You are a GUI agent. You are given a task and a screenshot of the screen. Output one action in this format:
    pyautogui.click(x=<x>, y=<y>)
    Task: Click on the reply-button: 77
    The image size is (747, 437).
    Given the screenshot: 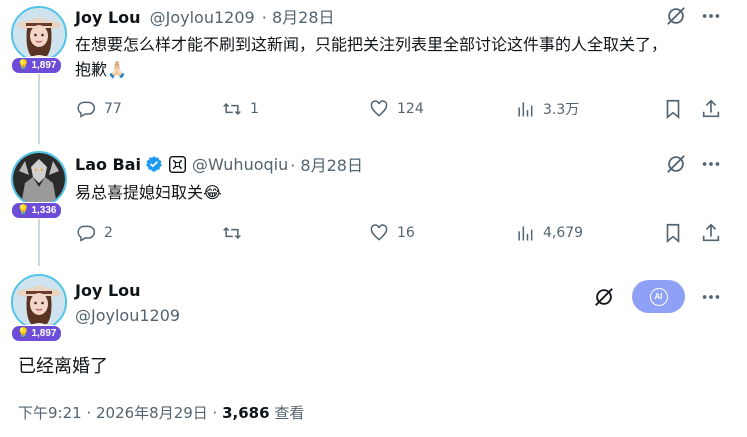 What is the action you would take?
    pyautogui.click(x=99, y=109)
    